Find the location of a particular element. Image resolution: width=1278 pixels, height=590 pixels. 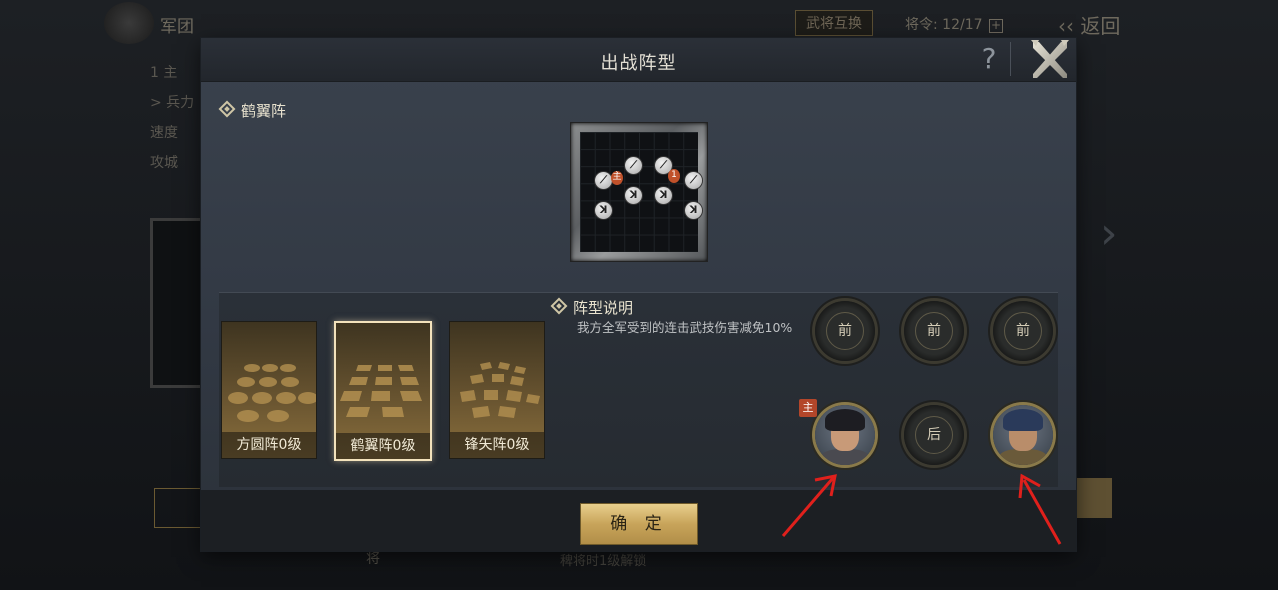

add-orders-icon: + is located at coordinates (995, 26).